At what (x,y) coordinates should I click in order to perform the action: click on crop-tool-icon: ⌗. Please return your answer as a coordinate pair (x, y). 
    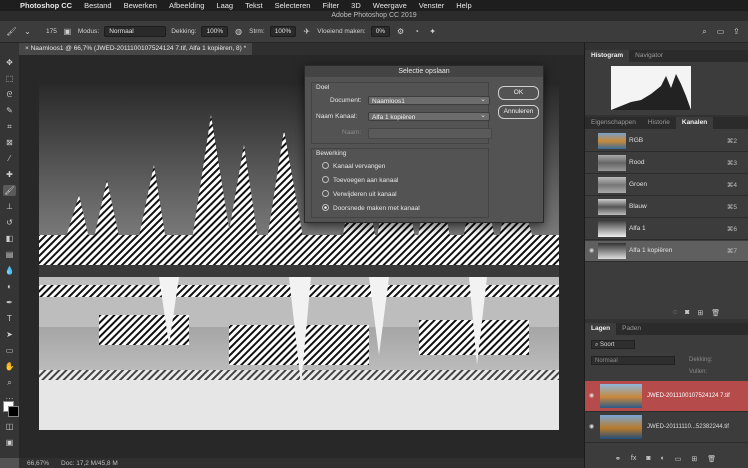
    Looking at the image, I should click on (9, 126).